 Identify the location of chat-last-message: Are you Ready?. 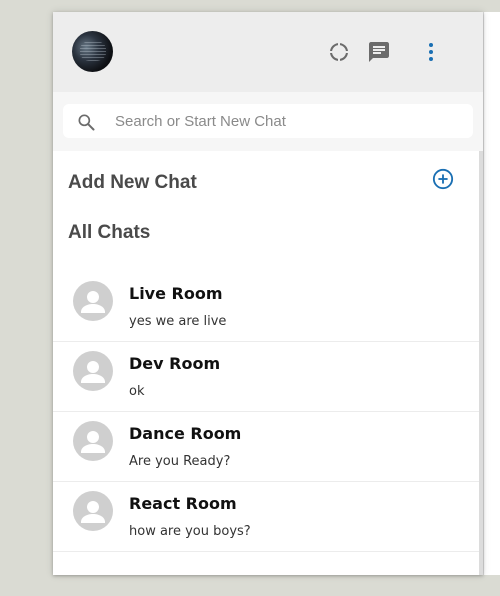
(180, 461).